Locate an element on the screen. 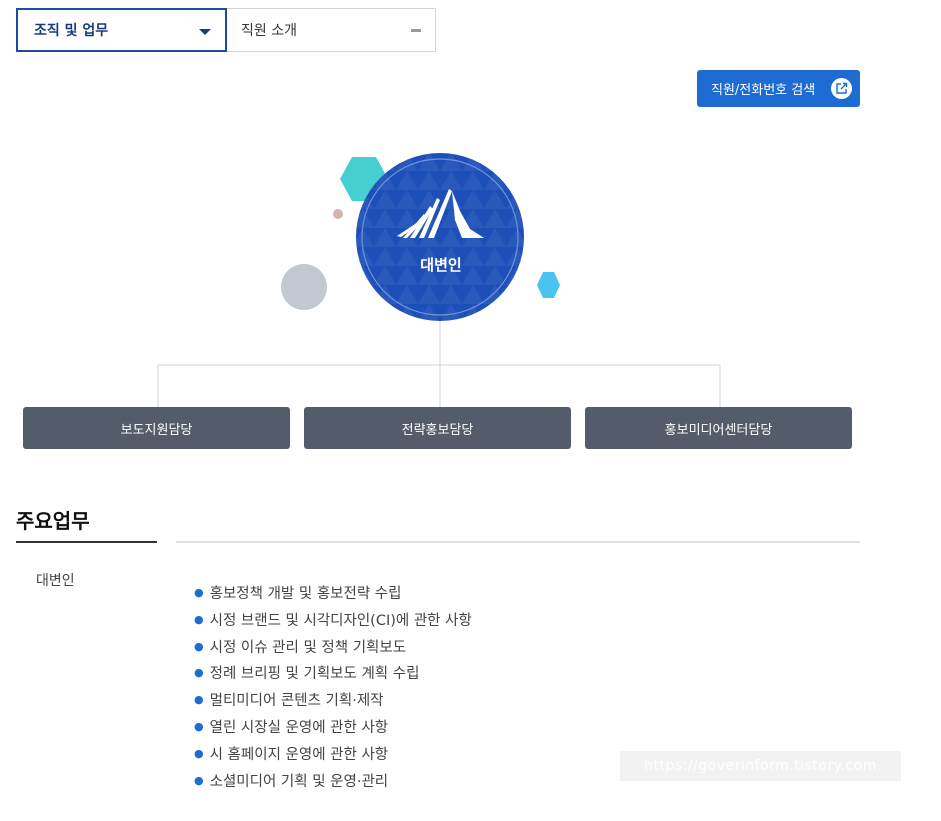 The image size is (941, 821). duty-text: 홍보정책 개발 및 홍보전략 수립 is located at coordinates (305, 594).